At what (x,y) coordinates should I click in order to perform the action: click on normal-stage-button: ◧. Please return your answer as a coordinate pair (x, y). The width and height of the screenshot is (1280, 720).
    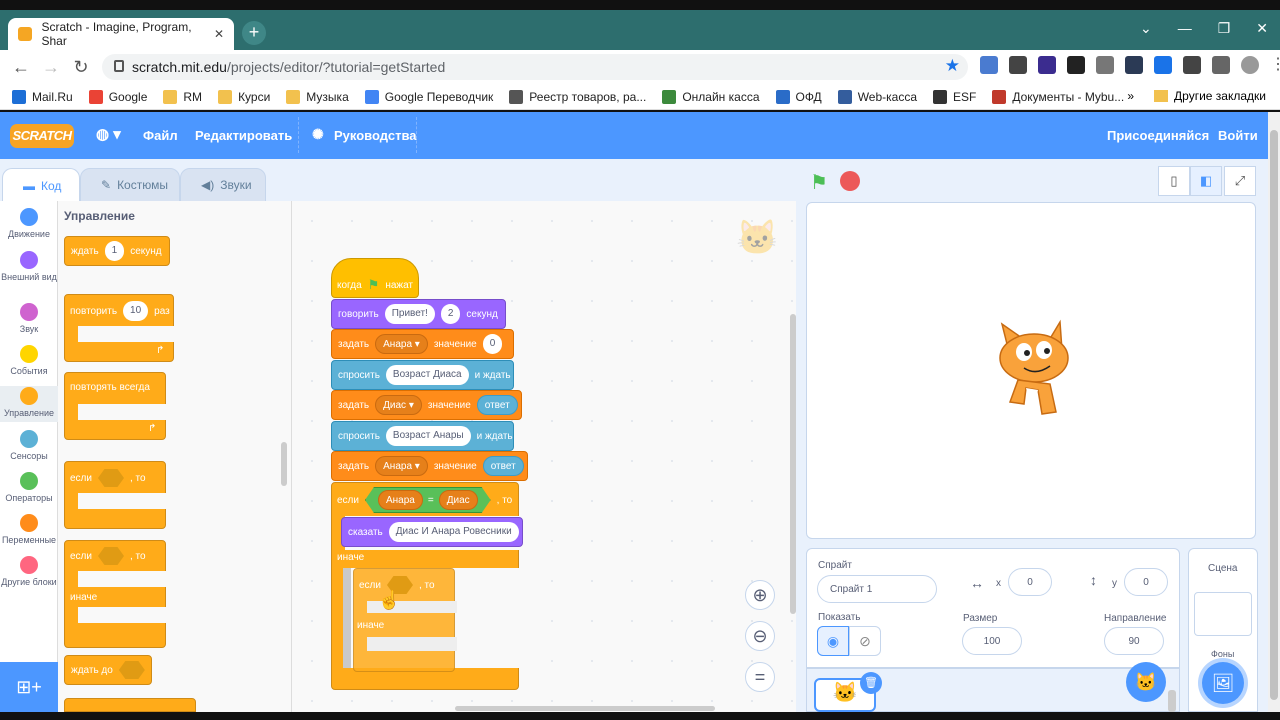
    Looking at the image, I should click on (1206, 181).